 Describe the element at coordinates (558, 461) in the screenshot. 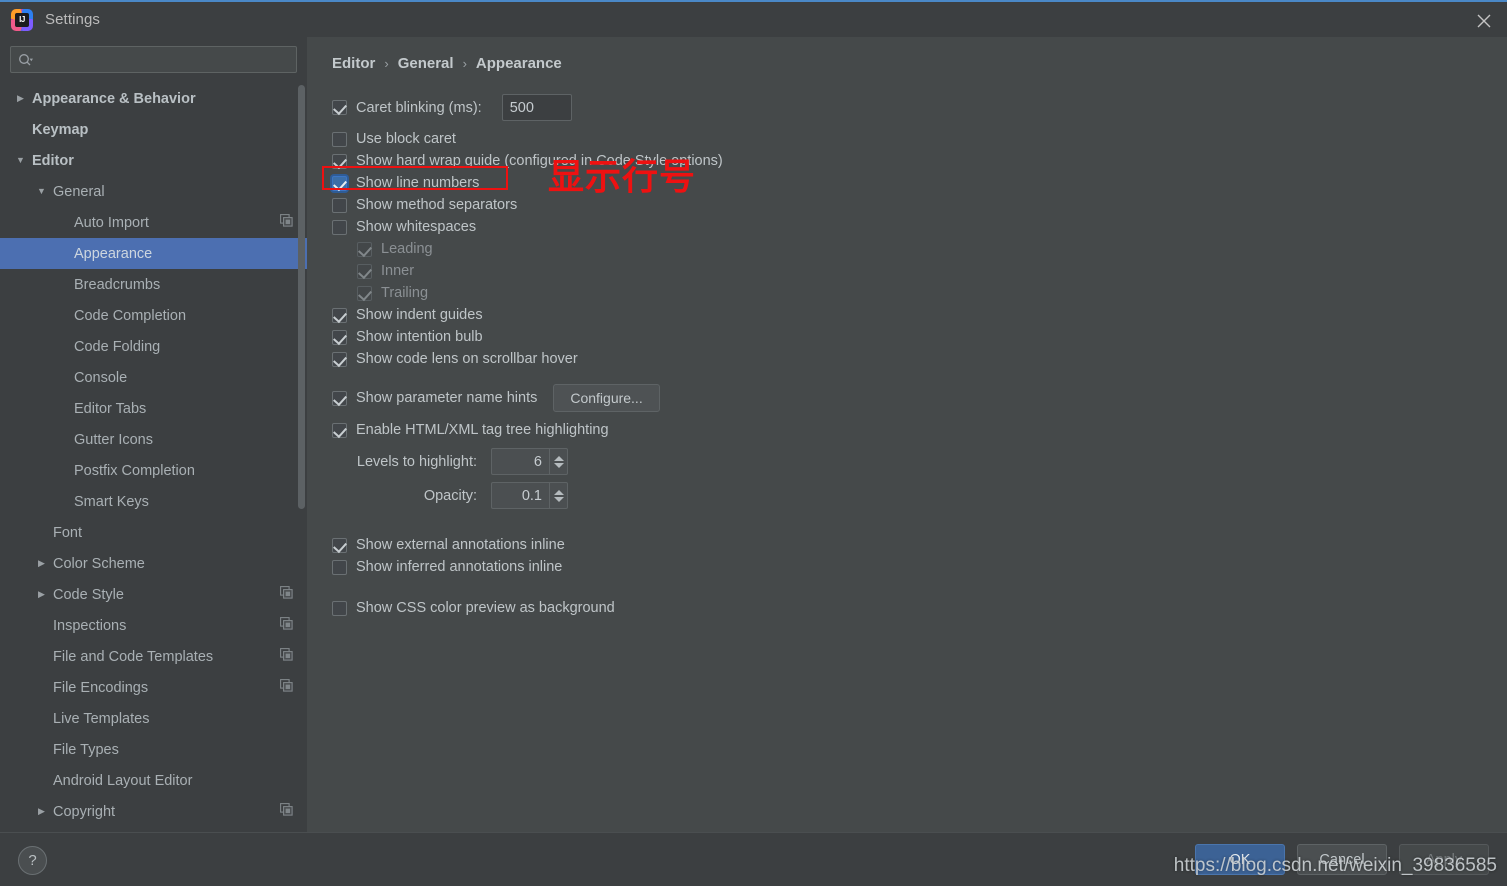

I see `spinner-levels-arrows-icon` at that location.